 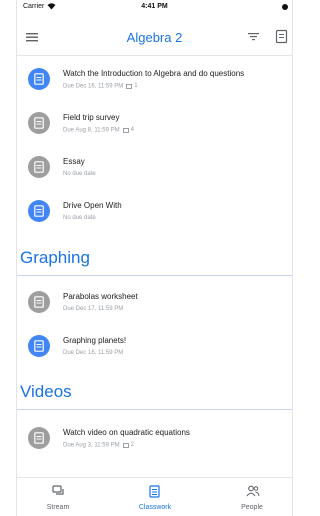 I want to click on stream-icon, so click(x=58, y=490).